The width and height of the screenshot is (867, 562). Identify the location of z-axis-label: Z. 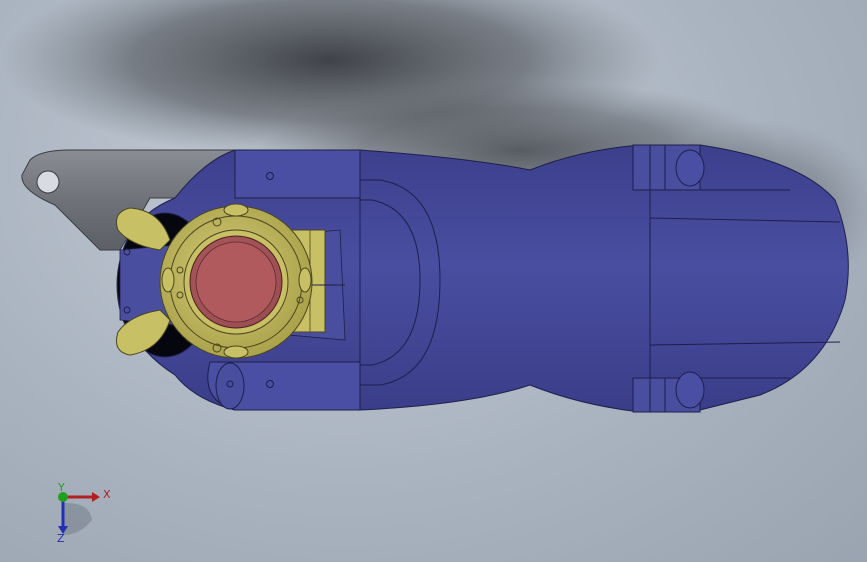
(61, 538).